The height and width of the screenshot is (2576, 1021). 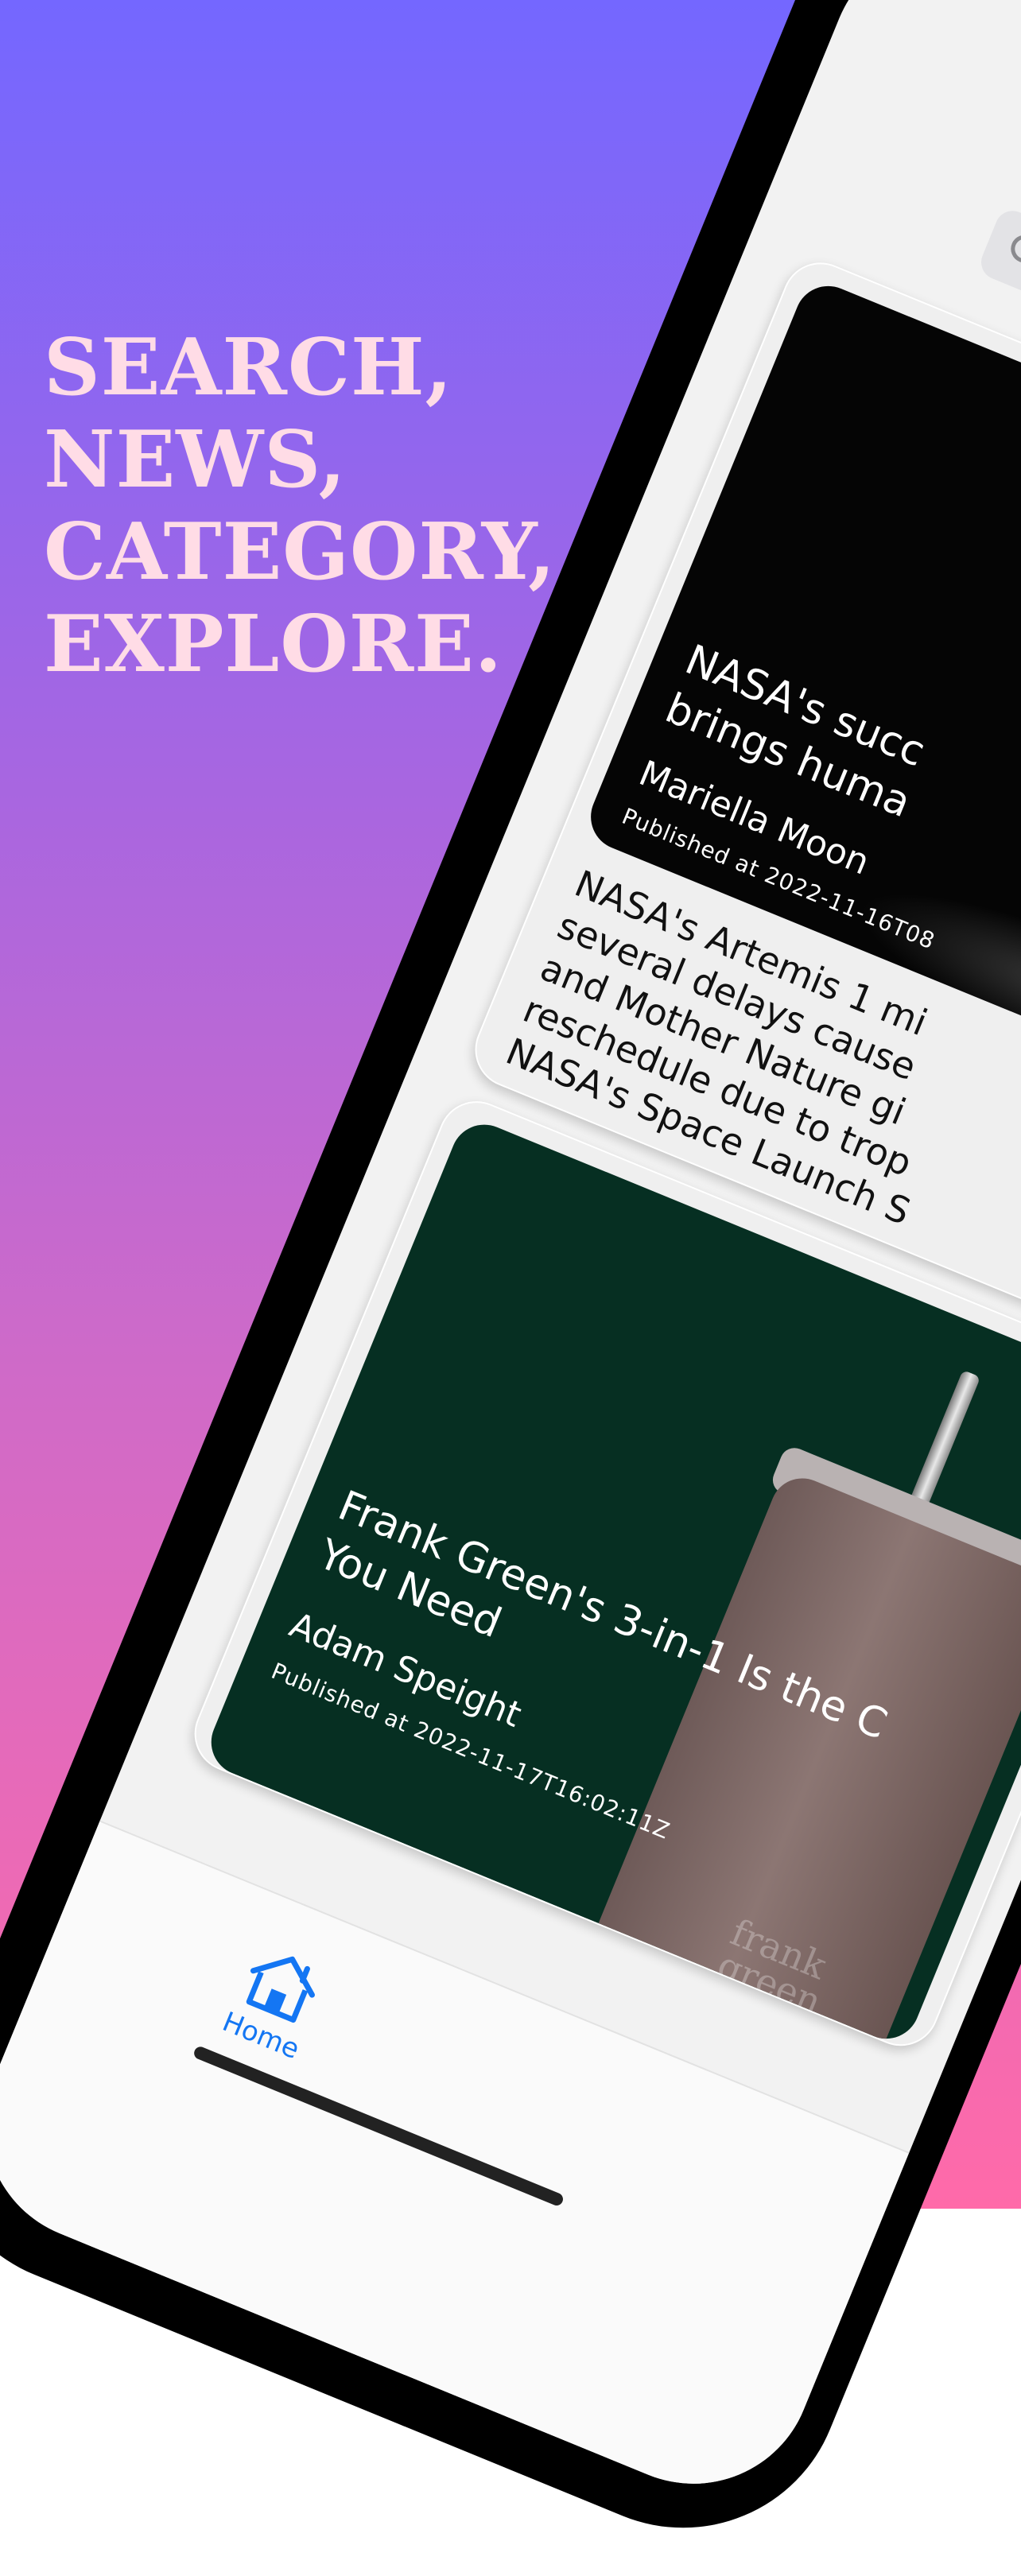 I want to click on headline-line: CATEGORY,, so click(x=300, y=552).